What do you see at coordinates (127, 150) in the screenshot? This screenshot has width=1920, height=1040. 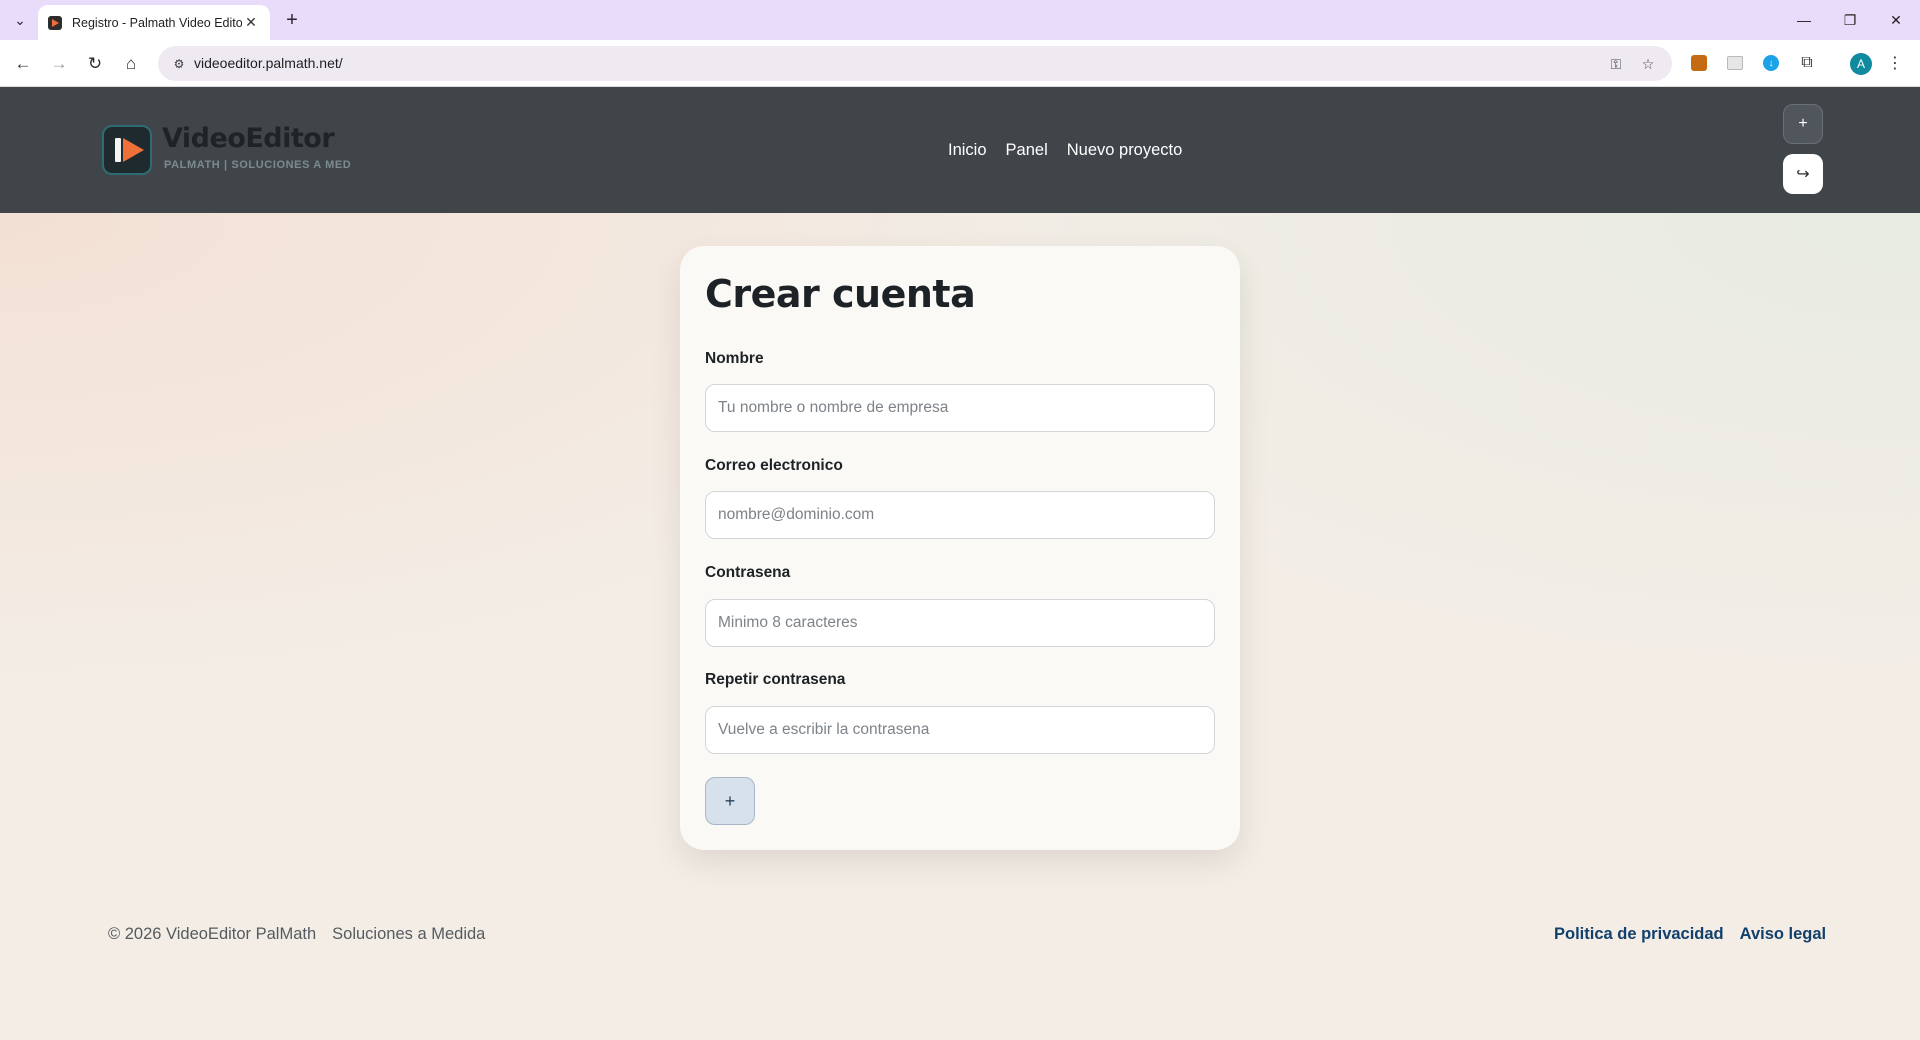 I see `logo-icon` at bounding box center [127, 150].